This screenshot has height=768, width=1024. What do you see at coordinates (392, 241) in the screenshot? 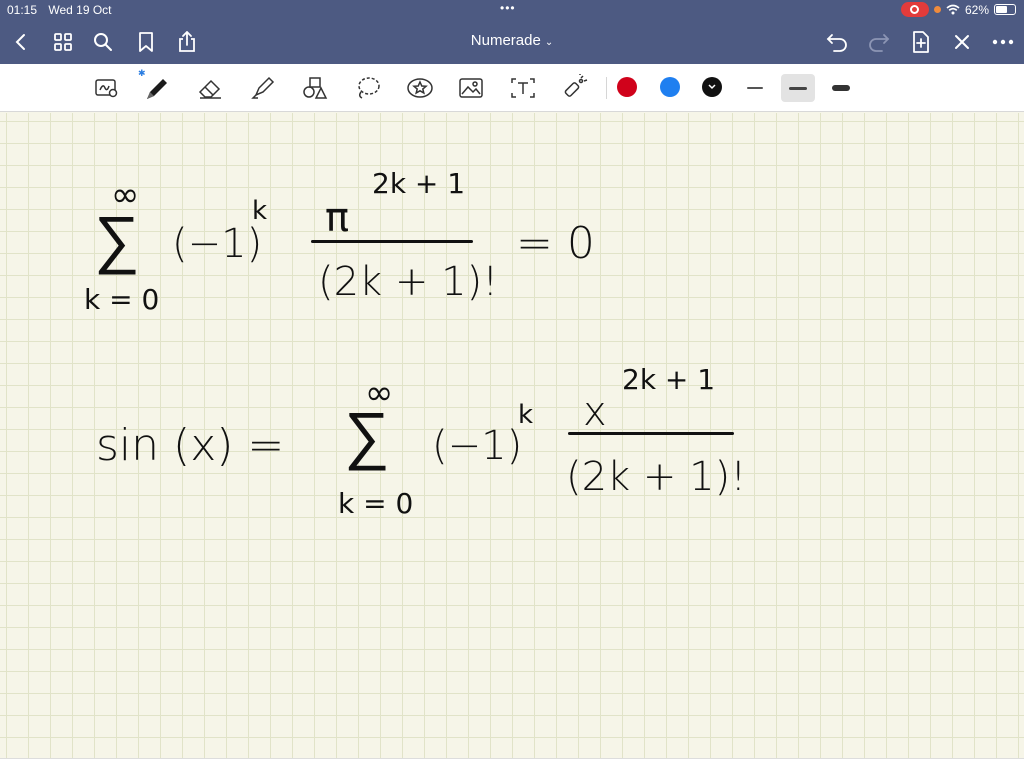
I see `eq1-fraction-bar` at bounding box center [392, 241].